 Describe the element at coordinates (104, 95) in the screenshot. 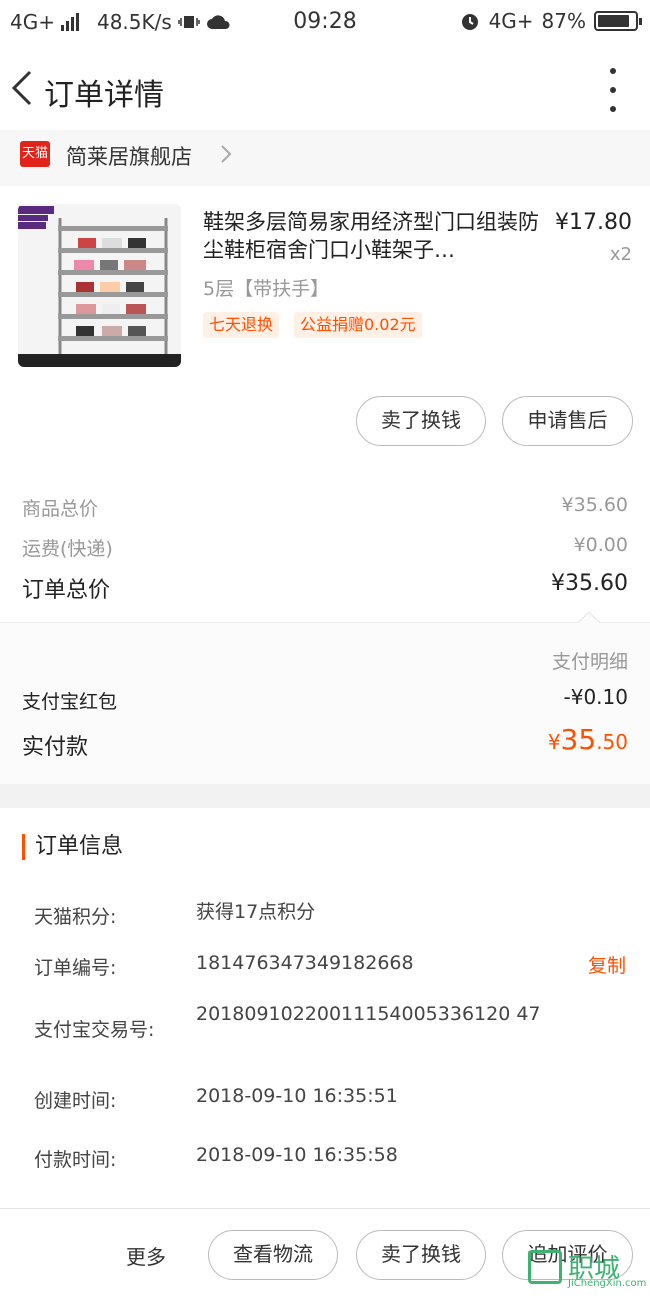

I see `page-title: 订单详情` at that location.